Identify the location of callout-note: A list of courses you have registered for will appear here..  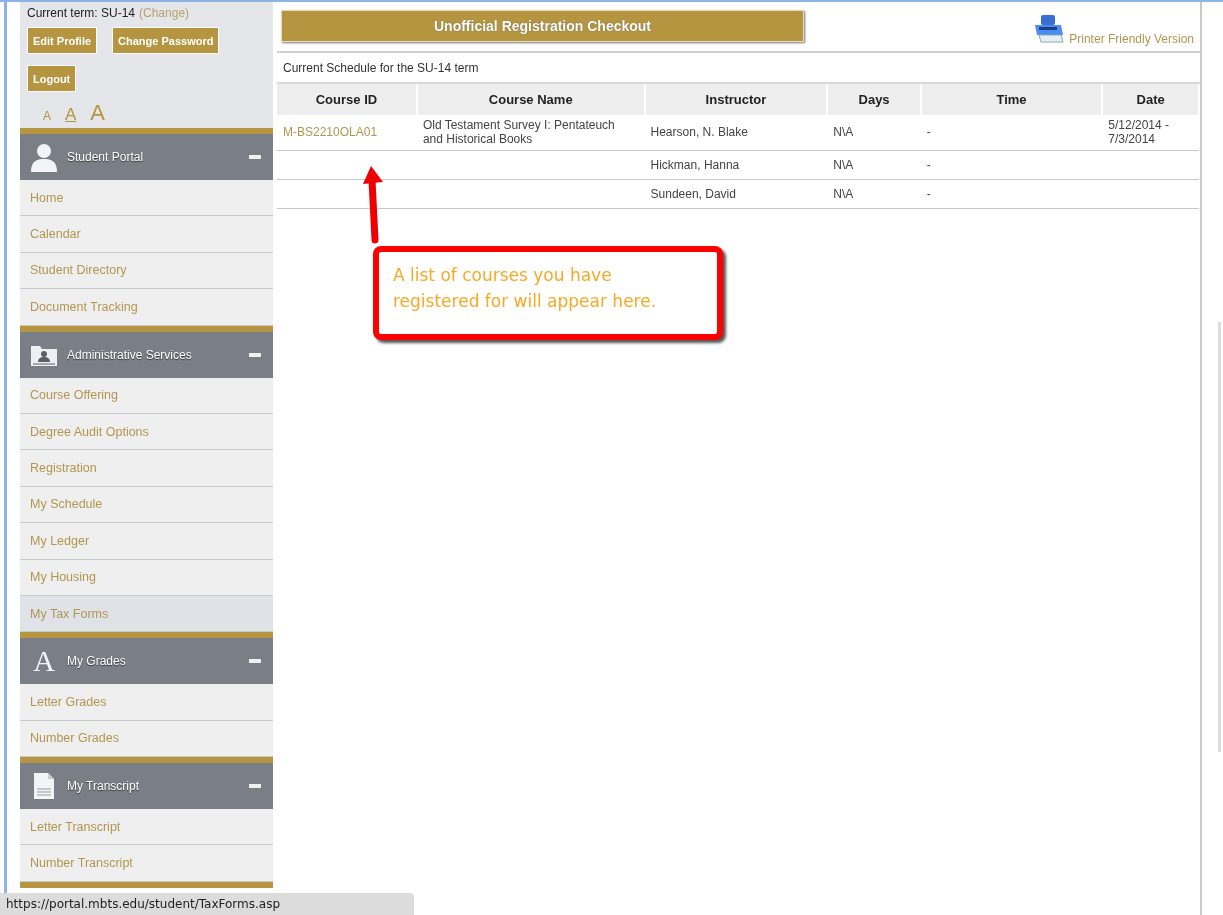
(548, 293).